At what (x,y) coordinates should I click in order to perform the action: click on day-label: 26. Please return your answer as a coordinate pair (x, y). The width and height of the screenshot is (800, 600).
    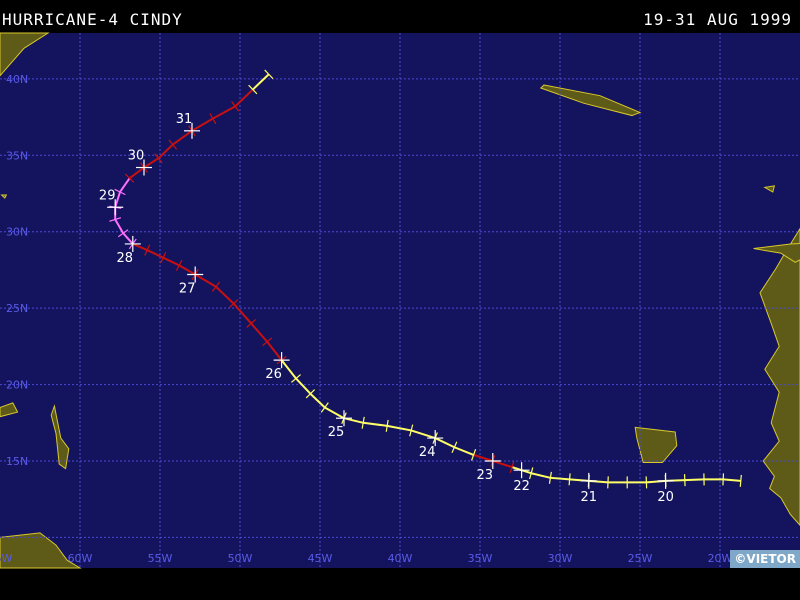
    Looking at the image, I should click on (273, 374).